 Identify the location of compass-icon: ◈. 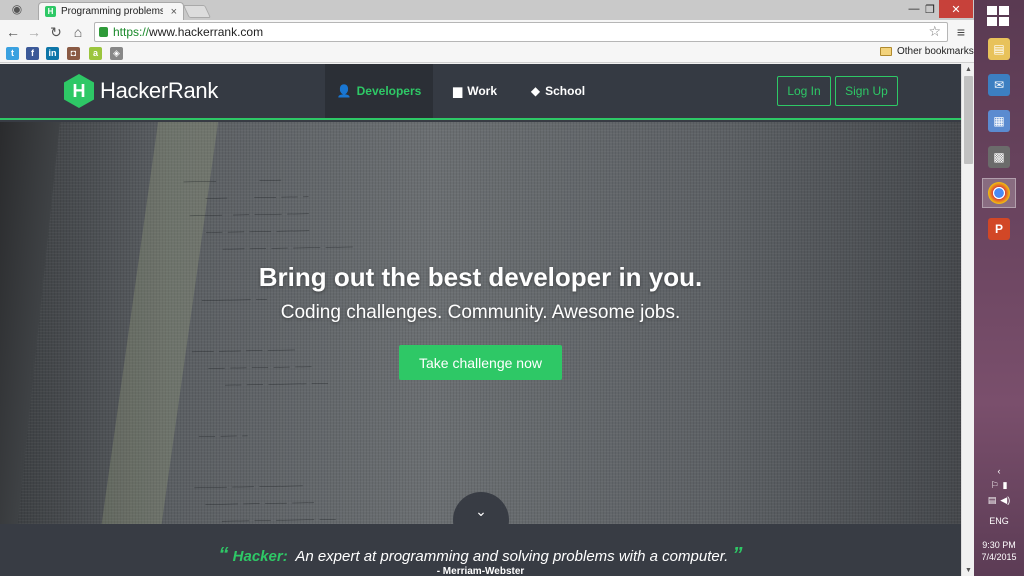
(116, 53).